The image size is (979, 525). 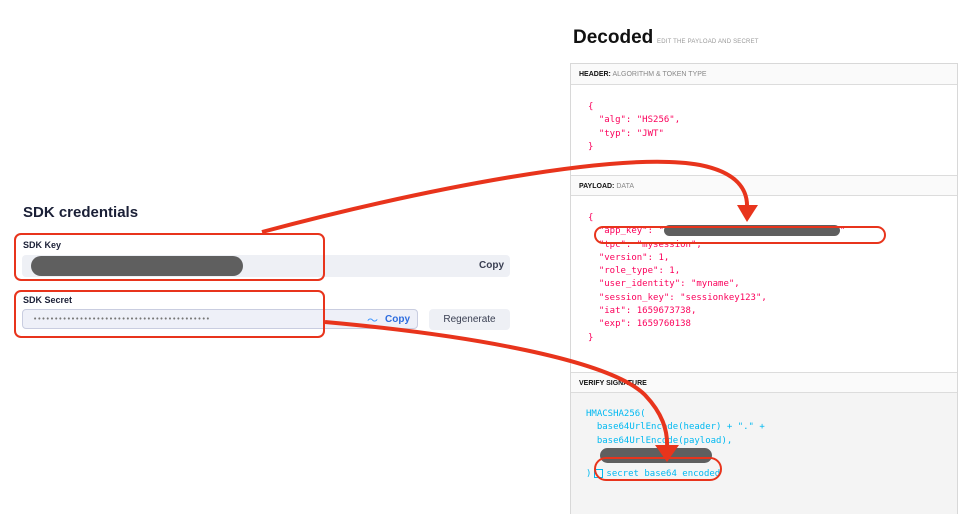 What do you see at coordinates (505, 196) in the screenshot?
I see `arrow-key-to-app-key` at bounding box center [505, 196].